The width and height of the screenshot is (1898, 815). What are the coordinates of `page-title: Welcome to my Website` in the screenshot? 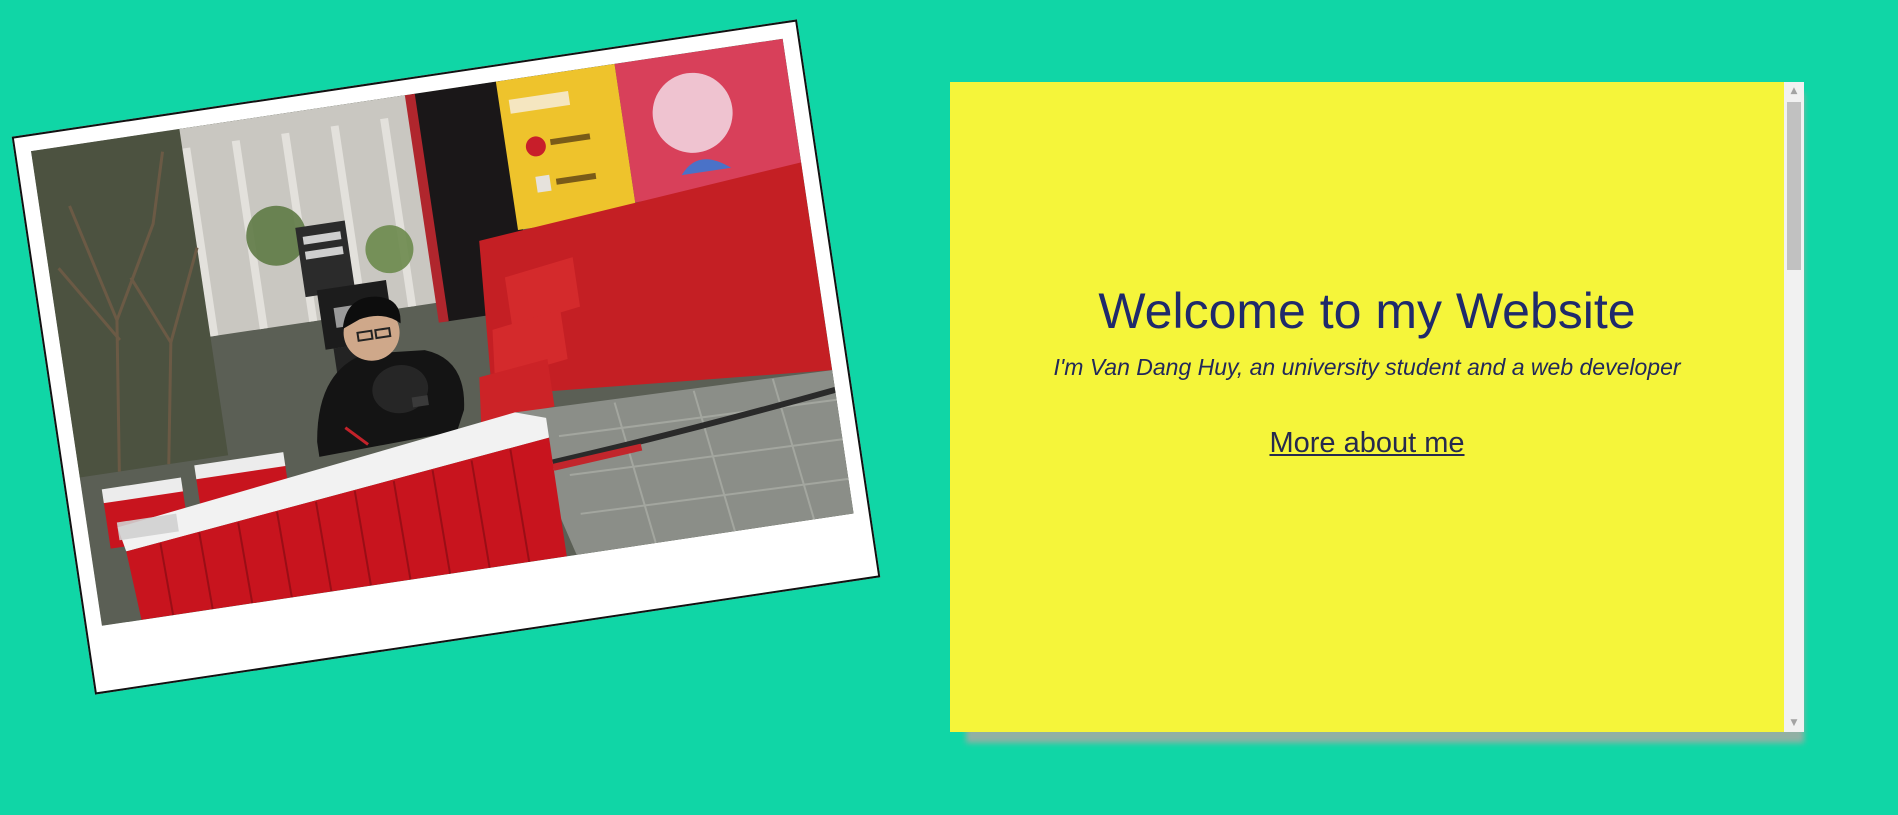 It's located at (1367, 311).